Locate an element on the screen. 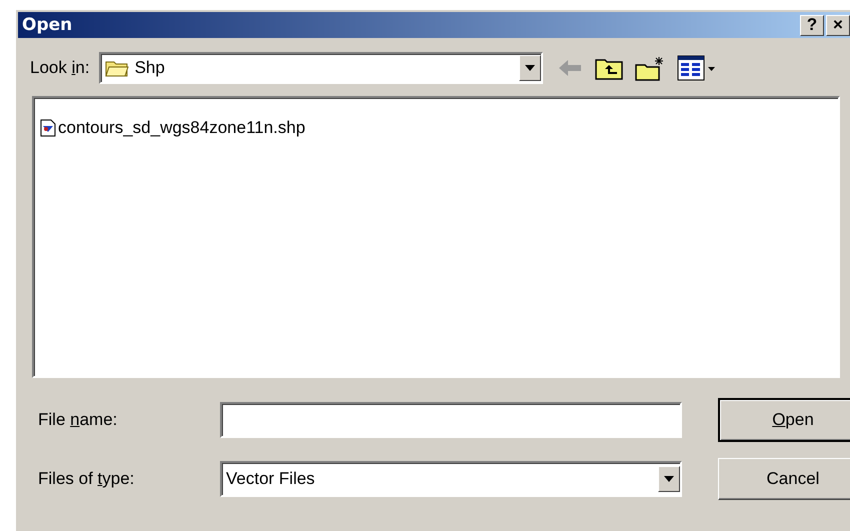  file-name-label: File name: is located at coordinates (78, 420).